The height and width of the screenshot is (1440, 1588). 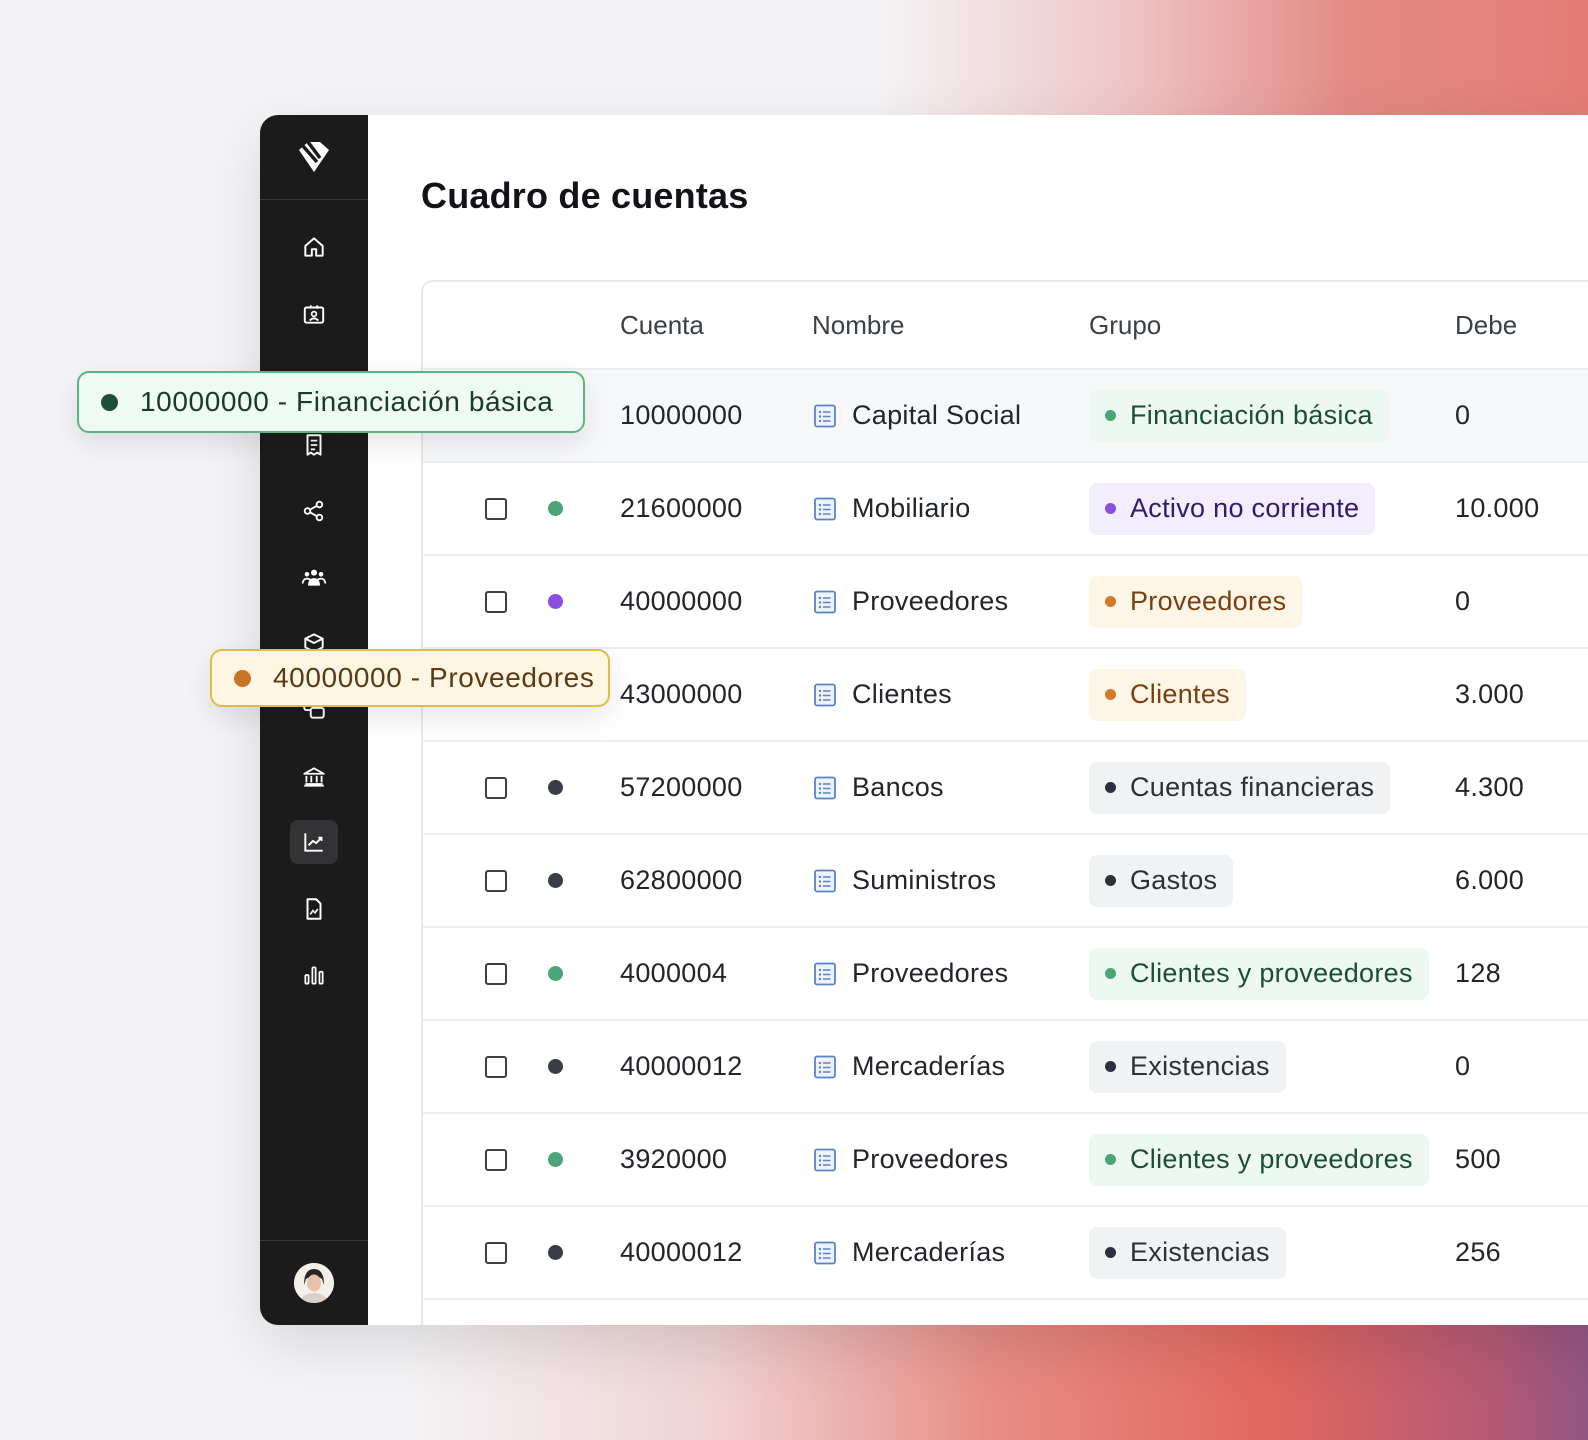 I want to click on debe-value: 256, so click(x=1478, y=1252).